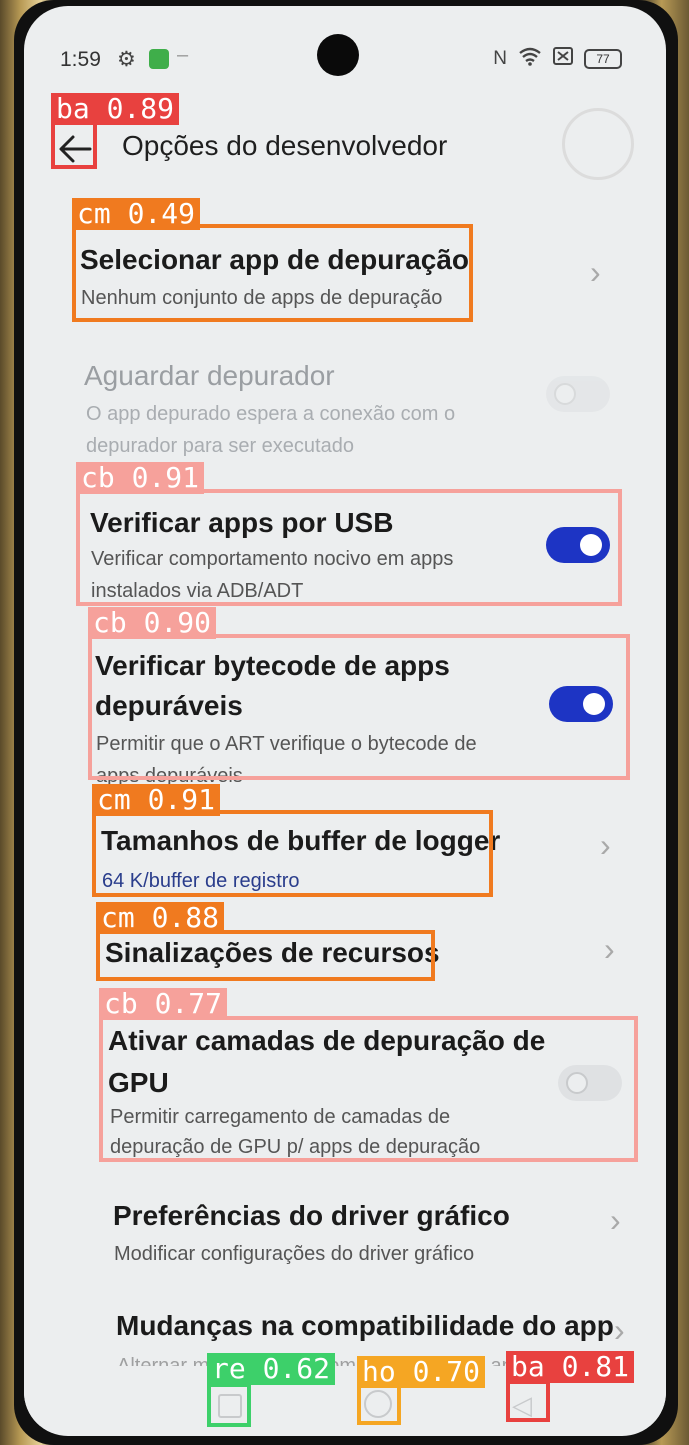 The height and width of the screenshot is (1445, 689). Describe the element at coordinates (271, 1369) in the screenshot. I see `detection-label: re 0.62` at that location.